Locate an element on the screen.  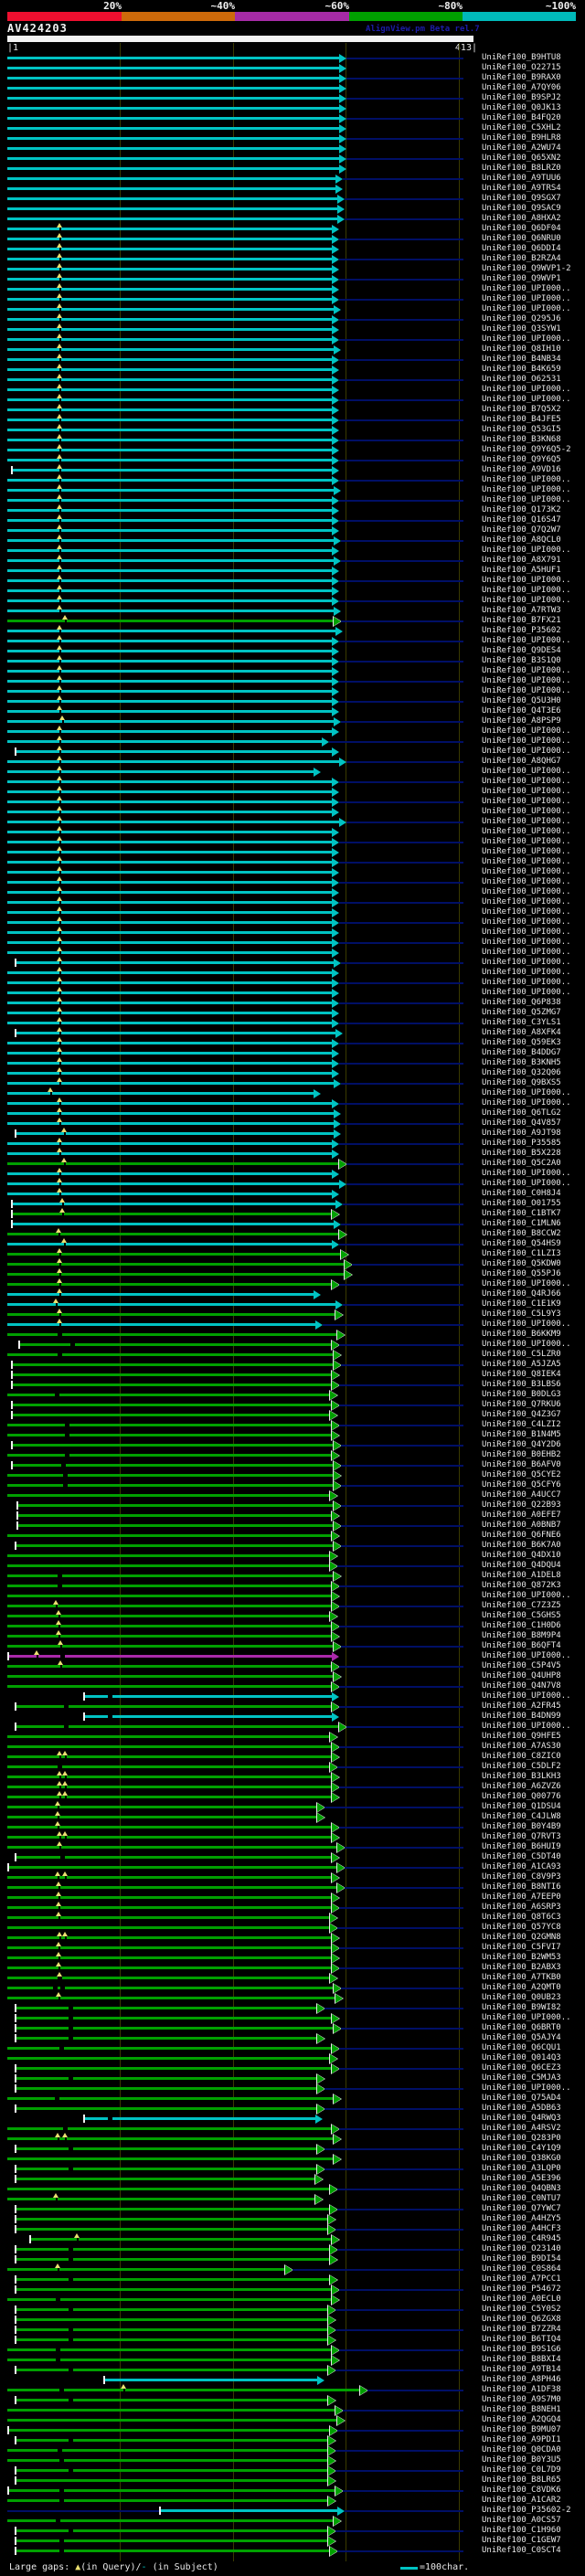
hit-label: UniRef100_A9TUU6 is located at coordinates (521, 179).